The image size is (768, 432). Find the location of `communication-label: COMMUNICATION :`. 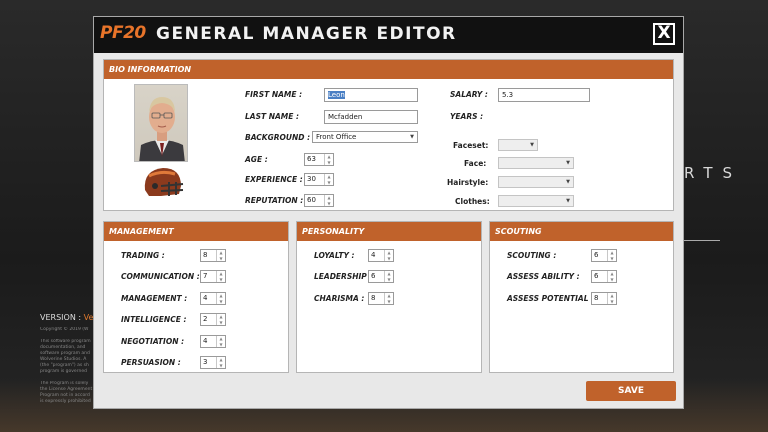

communication-label: COMMUNICATION : is located at coordinates (160, 276).